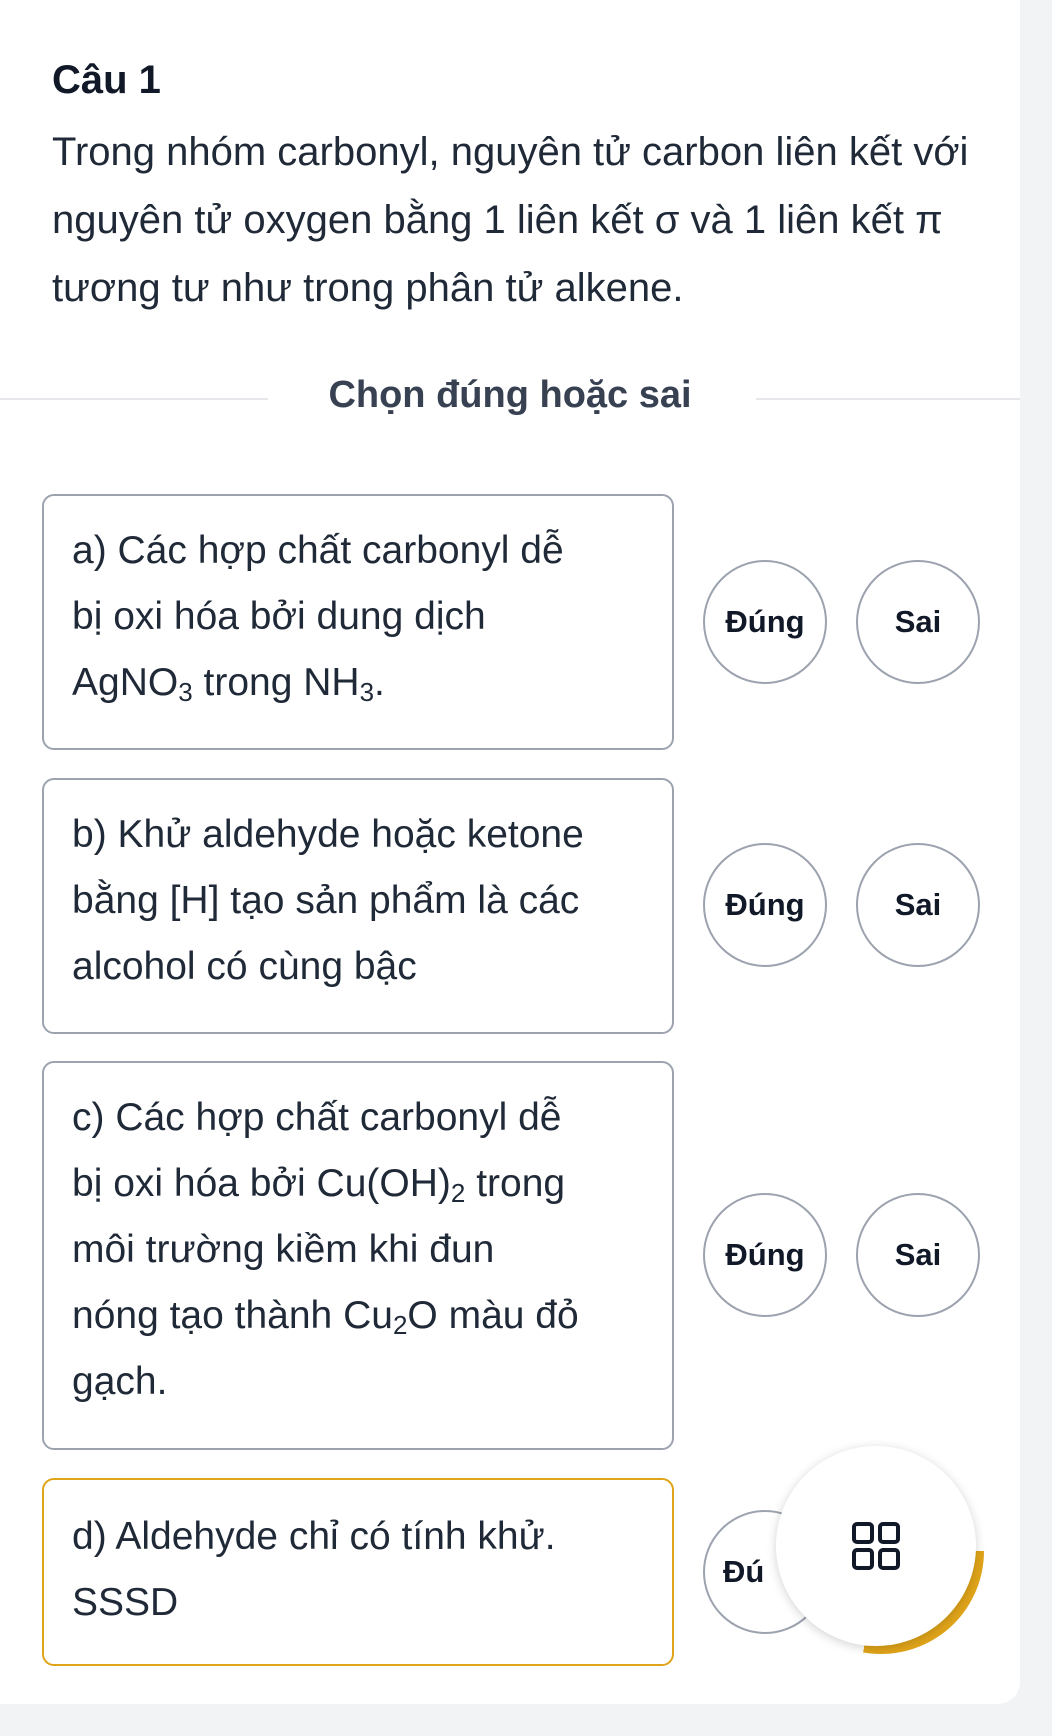  I want to click on statement-c-line: nóng tạo thành Cu2O màu đỏ, so click(325, 1317).